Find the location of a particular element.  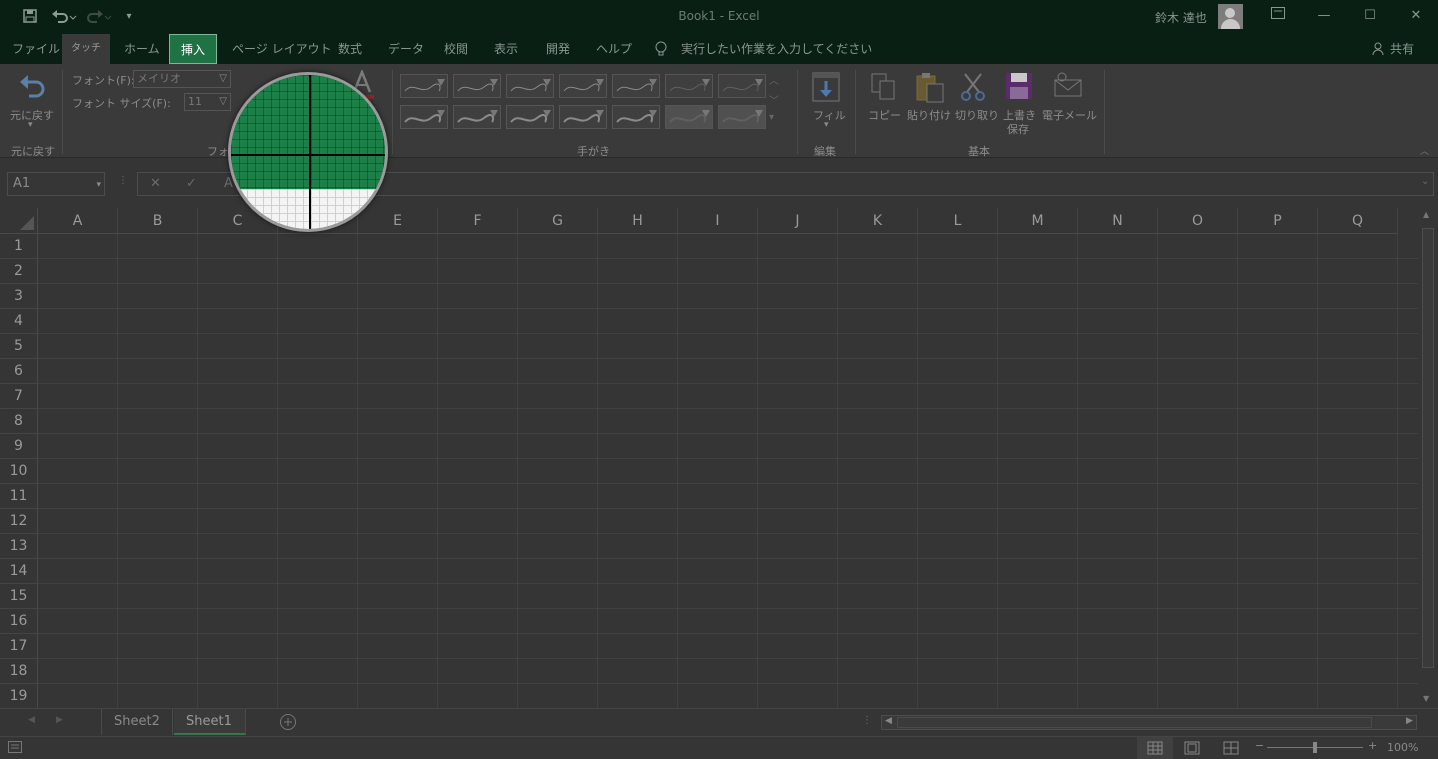

row-header: 19 is located at coordinates (19, 696).